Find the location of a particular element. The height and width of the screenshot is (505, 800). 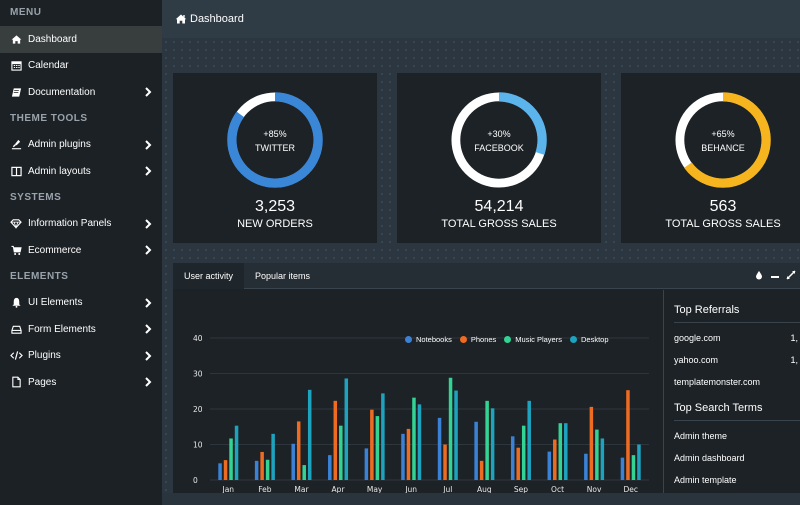

stat-network: BEHANCE is located at coordinates (723, 148).